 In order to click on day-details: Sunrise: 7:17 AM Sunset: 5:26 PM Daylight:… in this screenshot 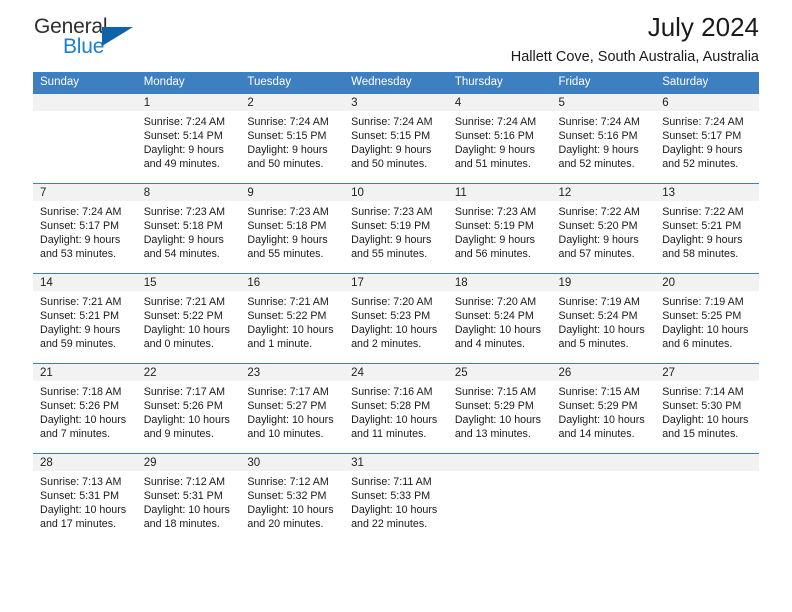, I will do `click(189, 411)`.